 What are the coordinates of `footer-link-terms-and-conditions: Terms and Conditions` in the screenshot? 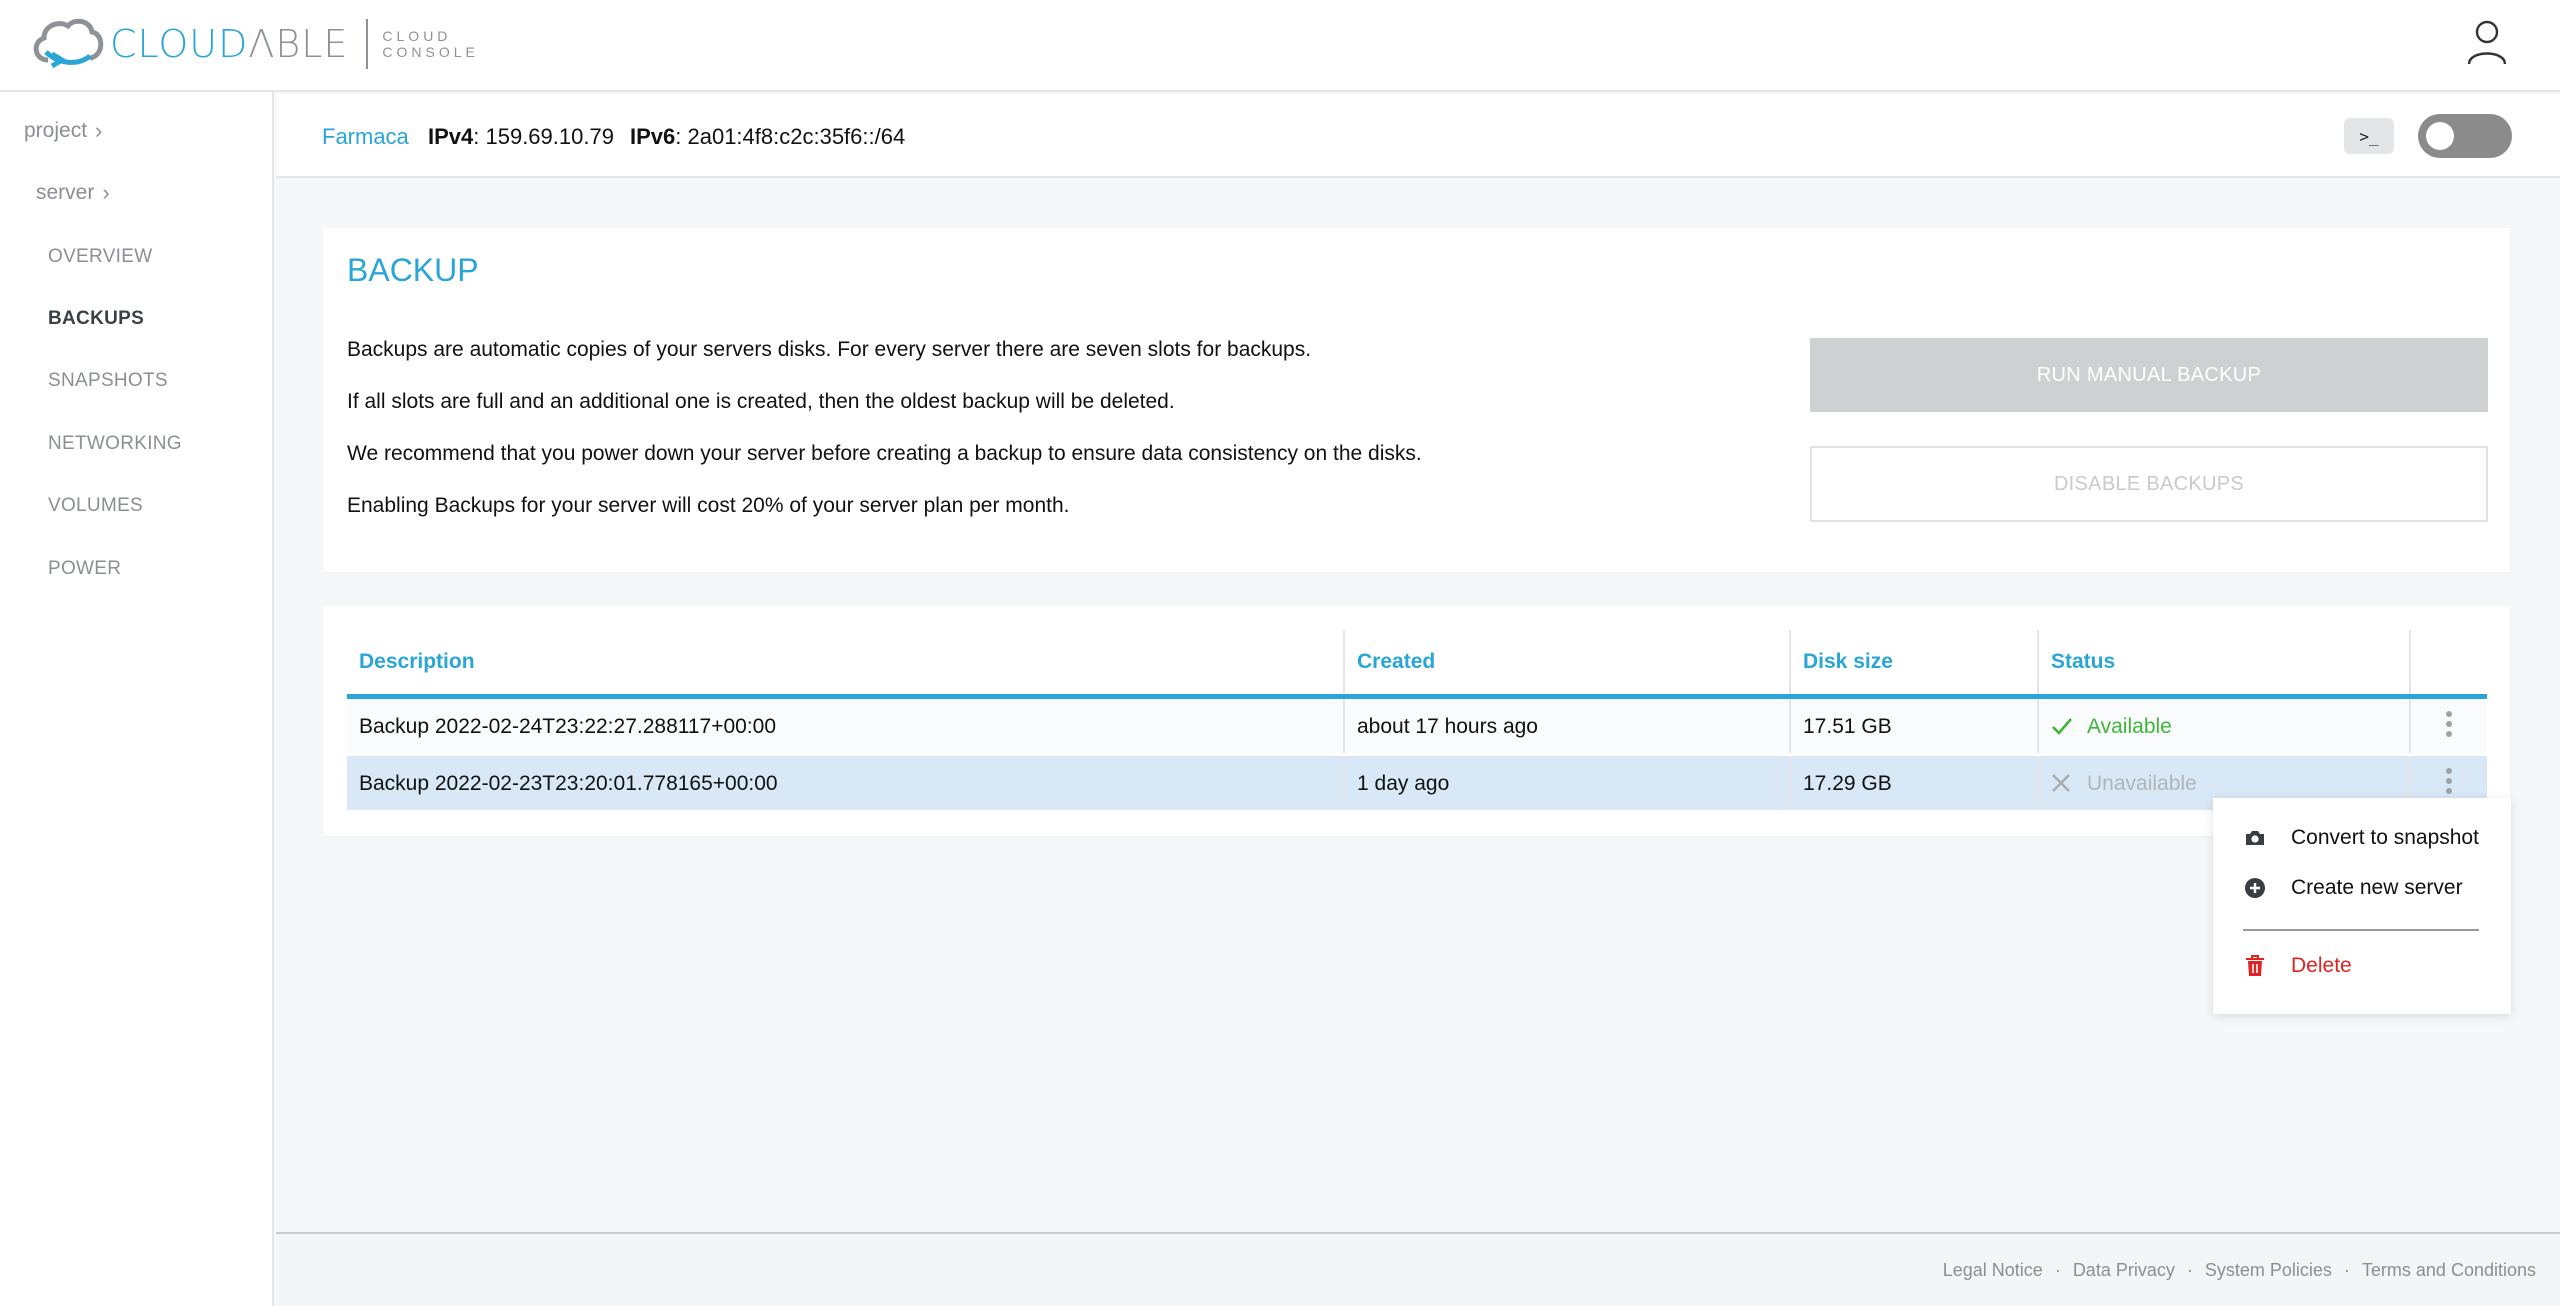 It's located at (2449, 1270).